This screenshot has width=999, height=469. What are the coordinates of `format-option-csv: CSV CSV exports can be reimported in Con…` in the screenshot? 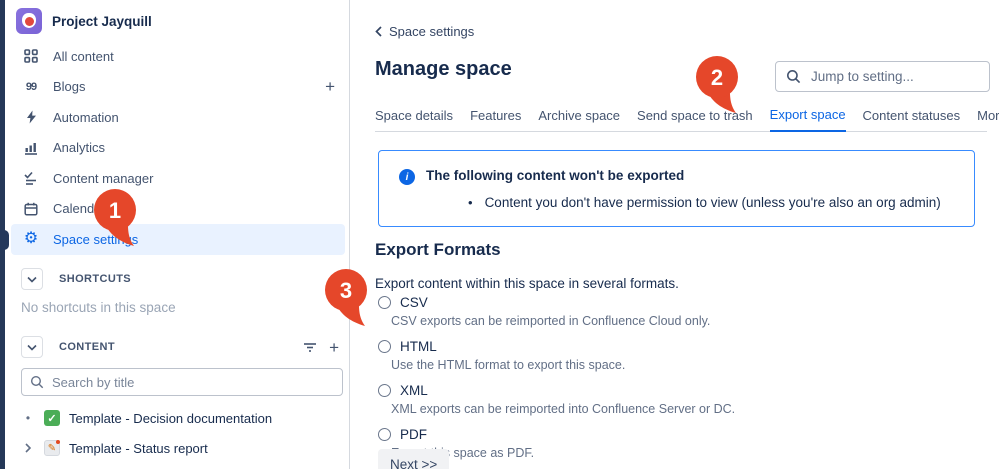 It's located at (556, 310).